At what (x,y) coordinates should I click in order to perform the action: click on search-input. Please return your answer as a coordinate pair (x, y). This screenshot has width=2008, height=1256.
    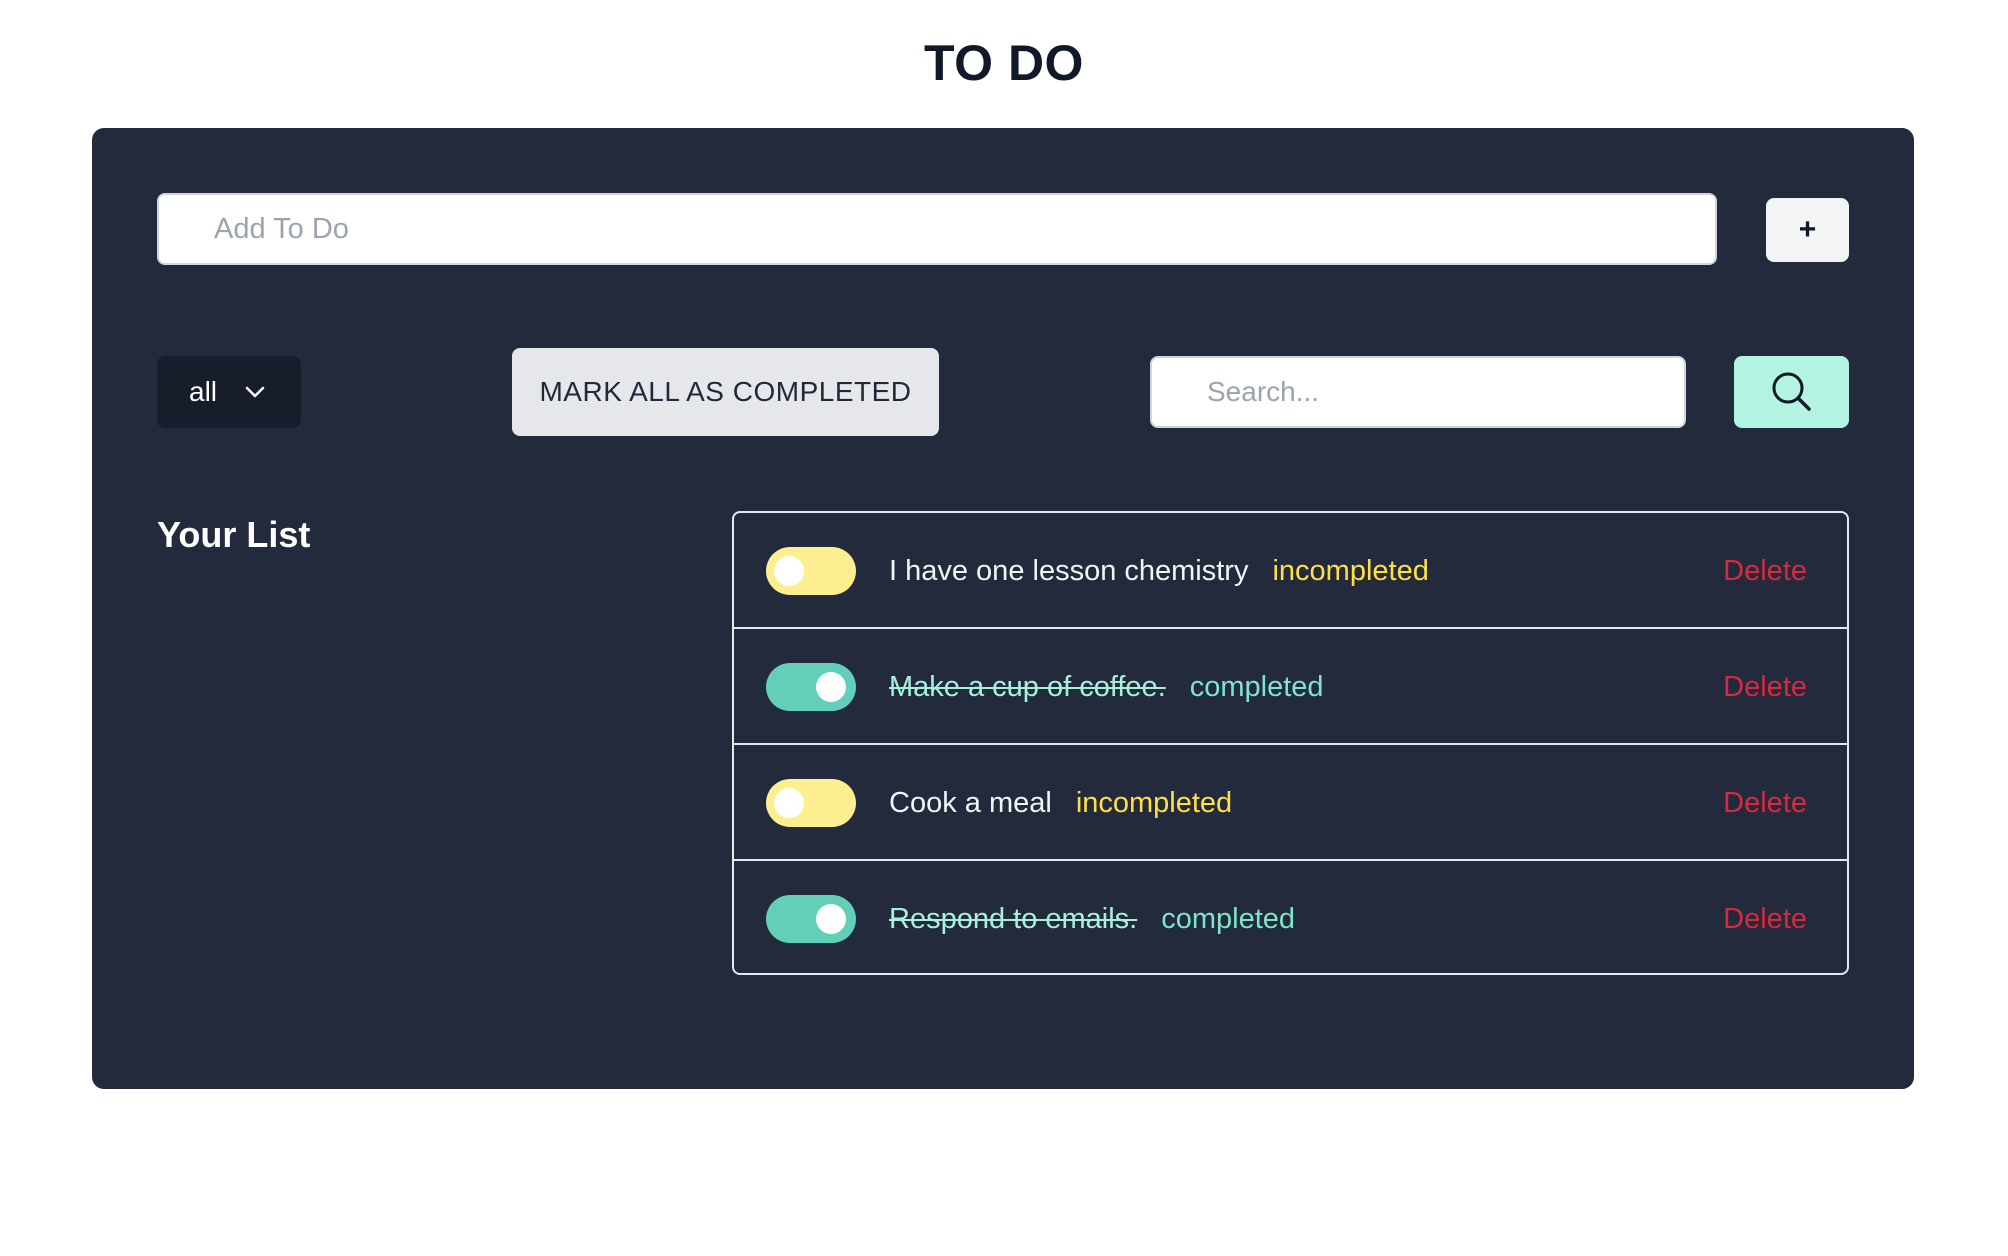
    Looking at the image, I should click on (1418, 392).